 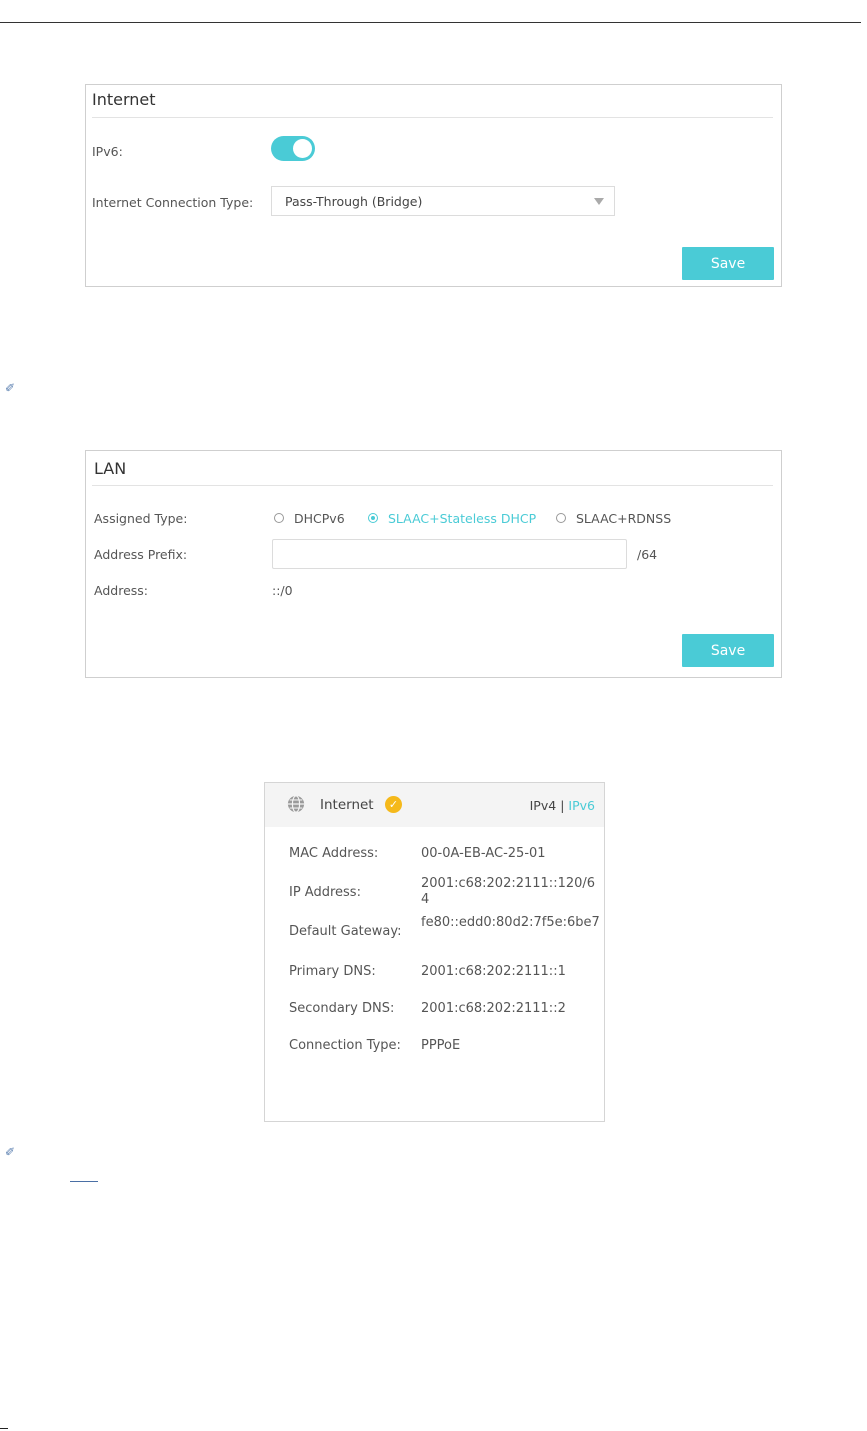 What do you see at coordinates (647, 554) in the screenshot?
I see `prefix-suffix: /64` at bounding box center [647, 554].